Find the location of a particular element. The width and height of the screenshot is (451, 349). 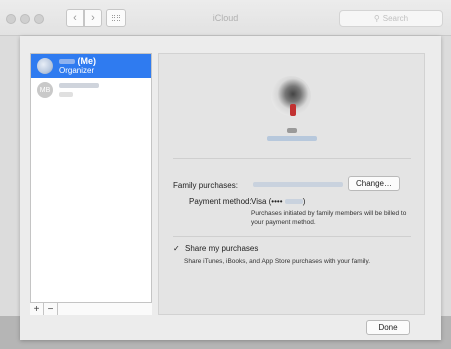

share-purchases-label: Share my purchases is located at coordinates (222, 248).